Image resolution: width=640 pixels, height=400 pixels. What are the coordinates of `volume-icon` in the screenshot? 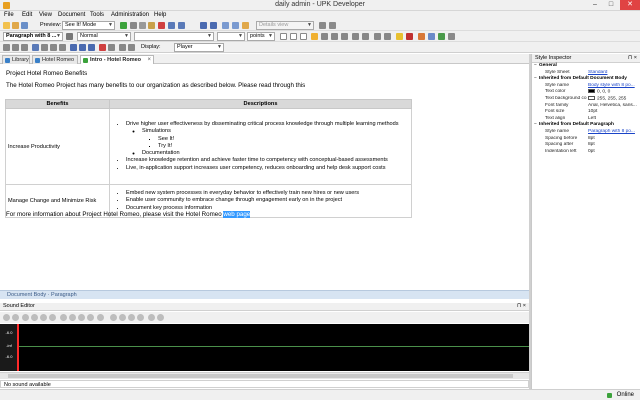 It's located at (151, 317).